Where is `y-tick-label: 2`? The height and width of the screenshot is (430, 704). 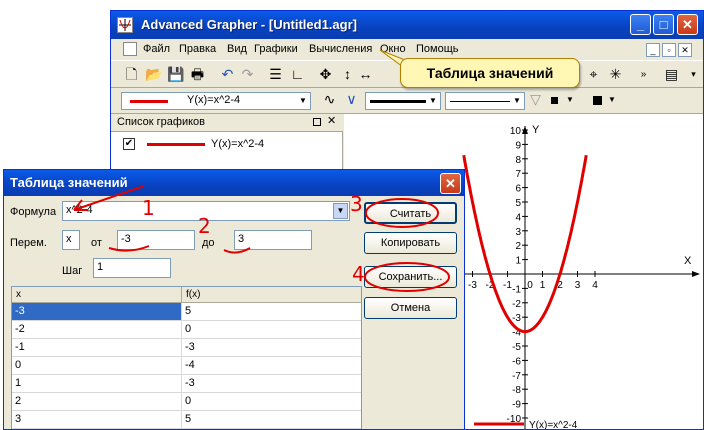 y-tick-label: 2 is located at coordinates (518, 246).